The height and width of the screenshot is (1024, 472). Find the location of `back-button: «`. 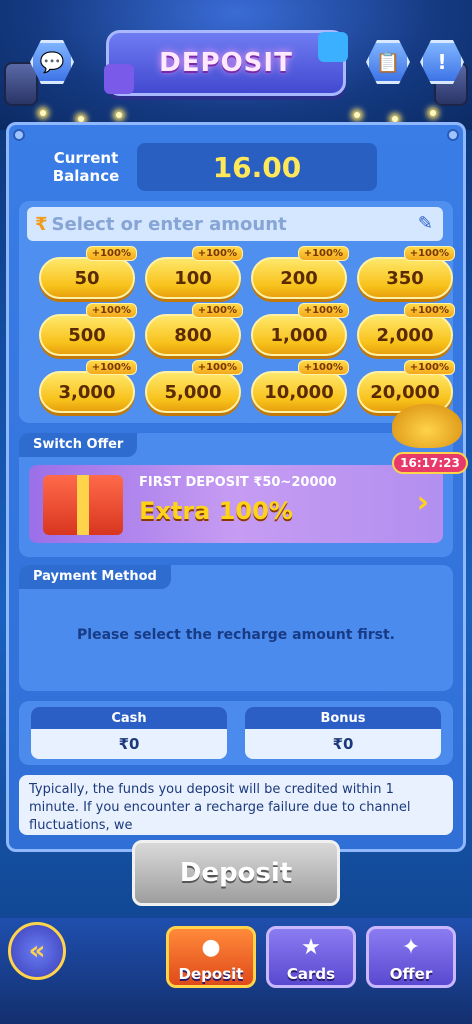

back-button: « is located at coordinates (37, 951).